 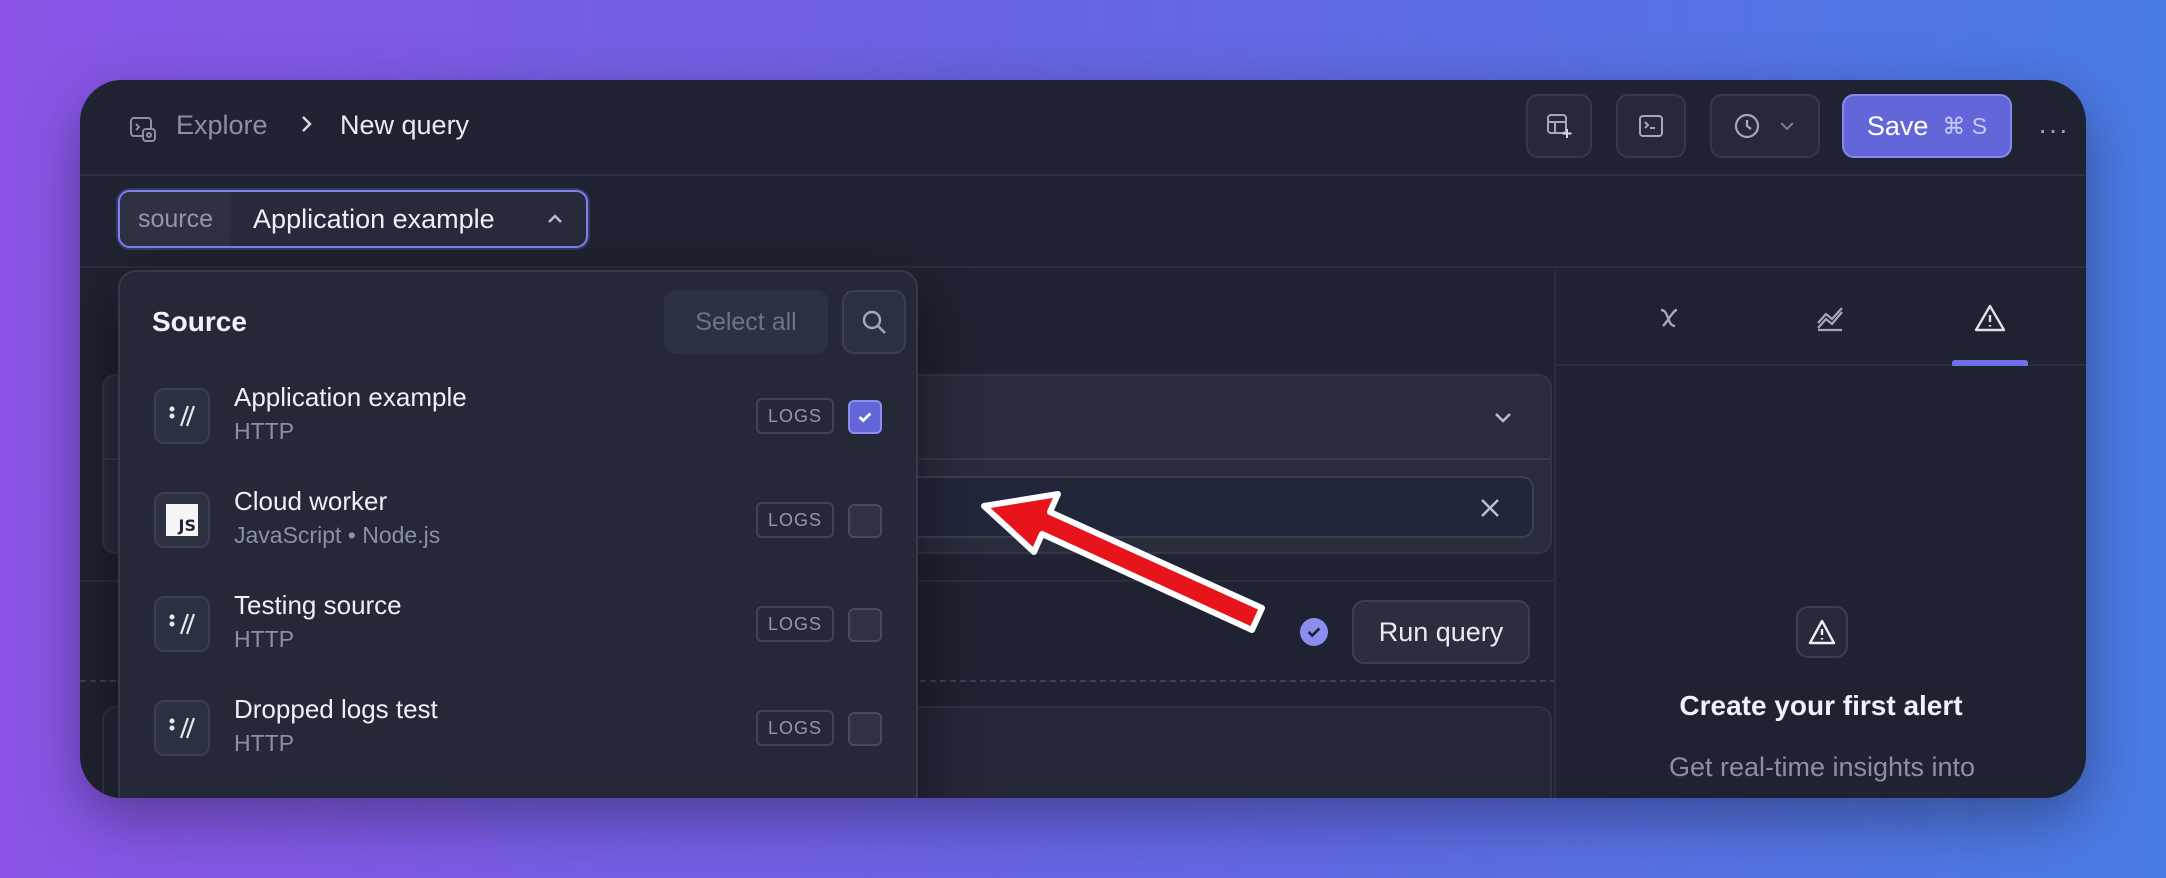 I want to click on query-valid-icon, so click(x=1314, y=632).